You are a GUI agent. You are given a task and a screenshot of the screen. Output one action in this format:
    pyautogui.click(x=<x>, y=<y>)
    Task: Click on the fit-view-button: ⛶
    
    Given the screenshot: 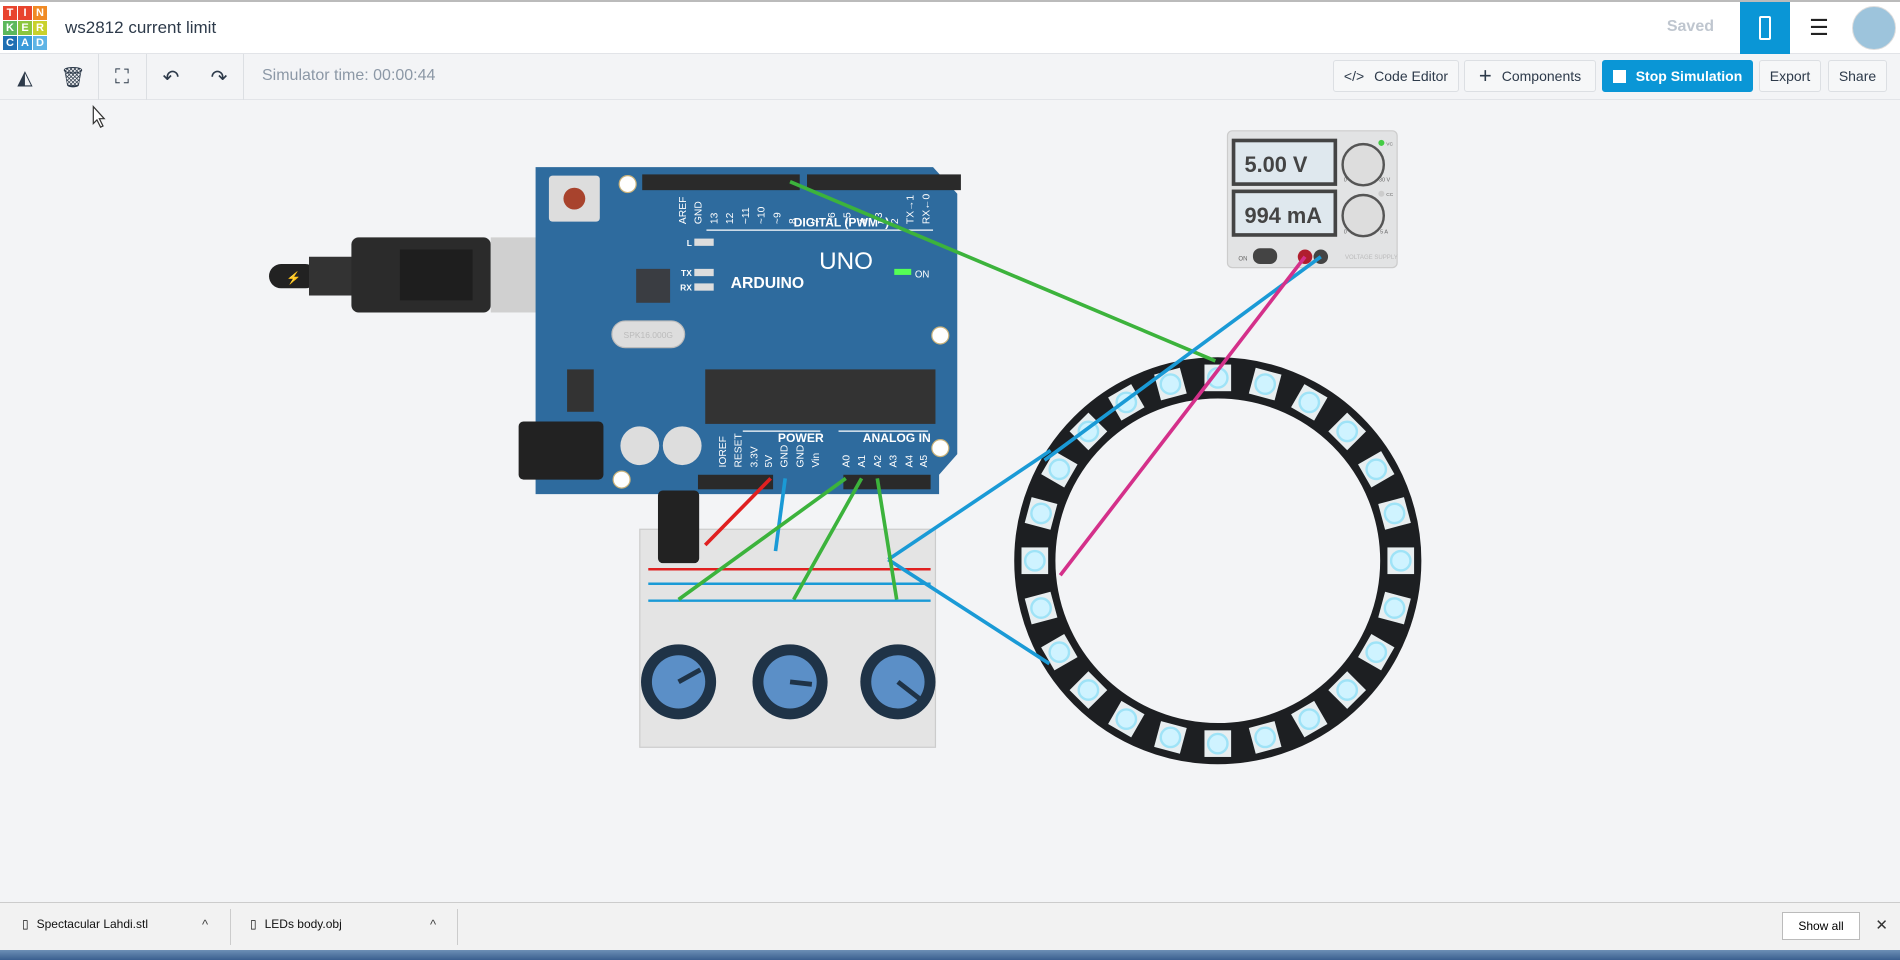 What is the action you would take?
    pyautogui.click(x=122, y=77)
    